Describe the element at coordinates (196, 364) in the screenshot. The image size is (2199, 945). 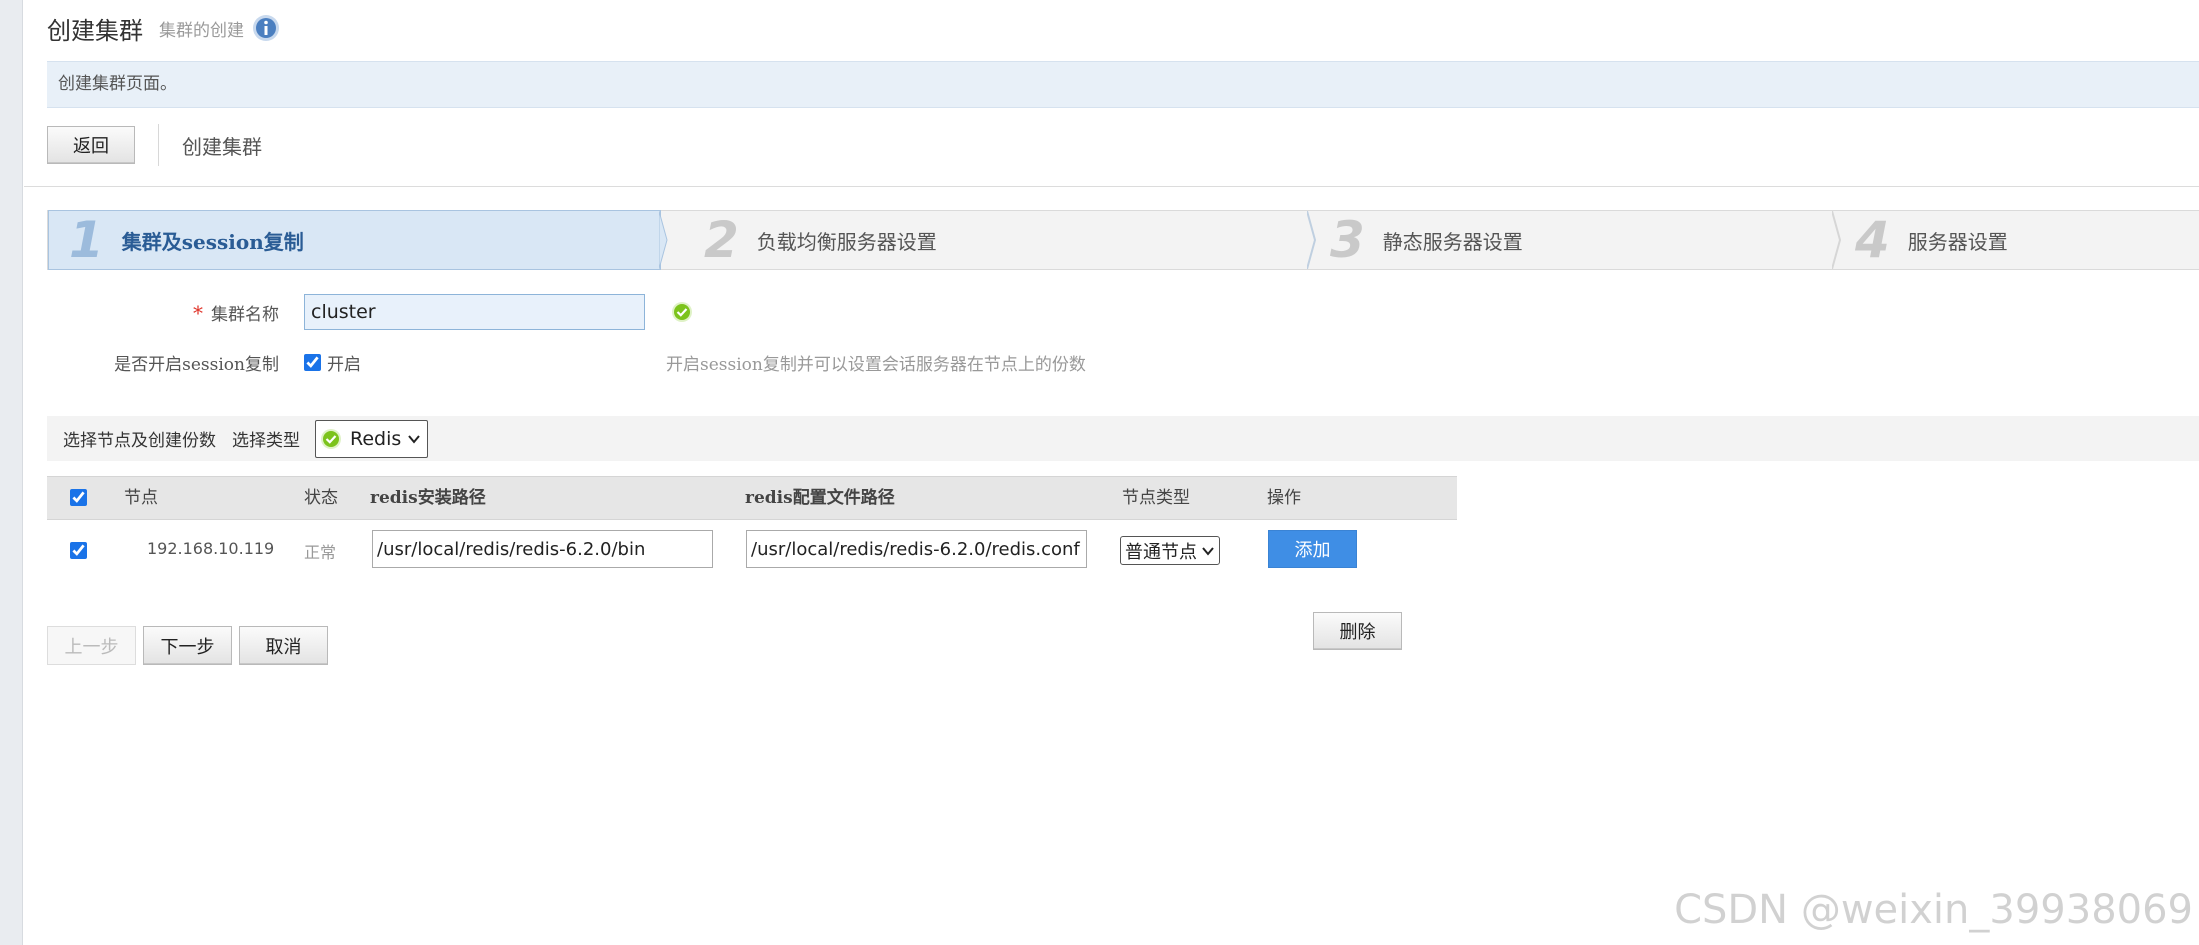
I see `session-label: 是否开启session复制` at that location.